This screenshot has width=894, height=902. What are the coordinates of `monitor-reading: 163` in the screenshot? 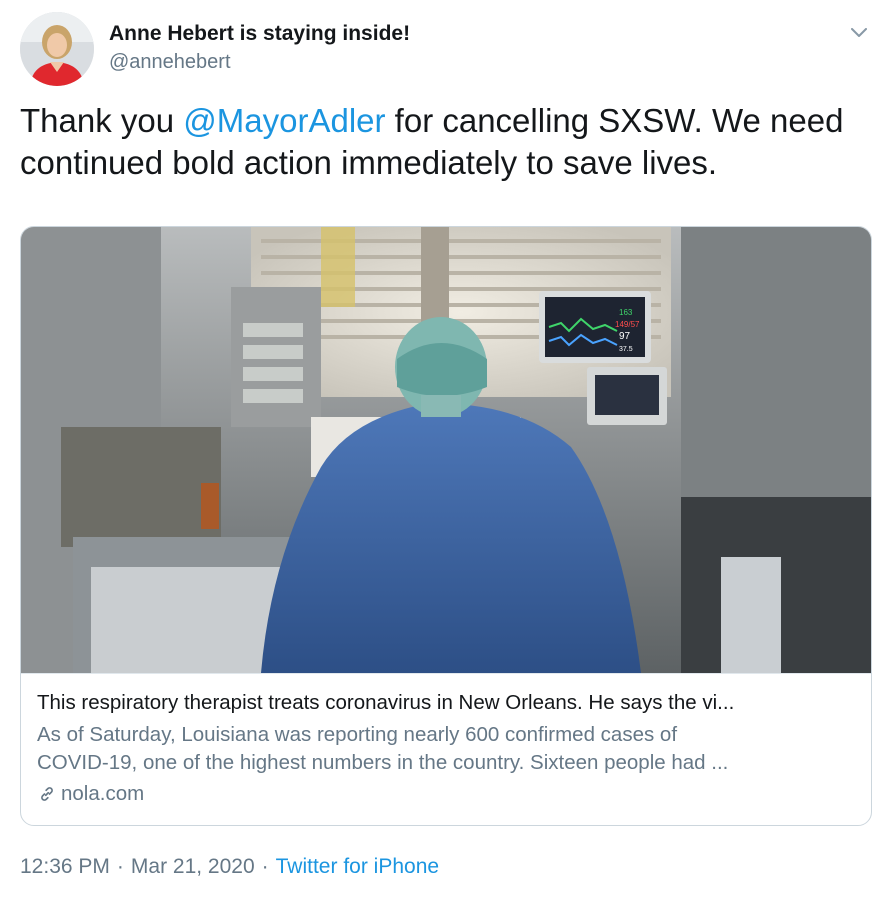 It's located at (626, 312).